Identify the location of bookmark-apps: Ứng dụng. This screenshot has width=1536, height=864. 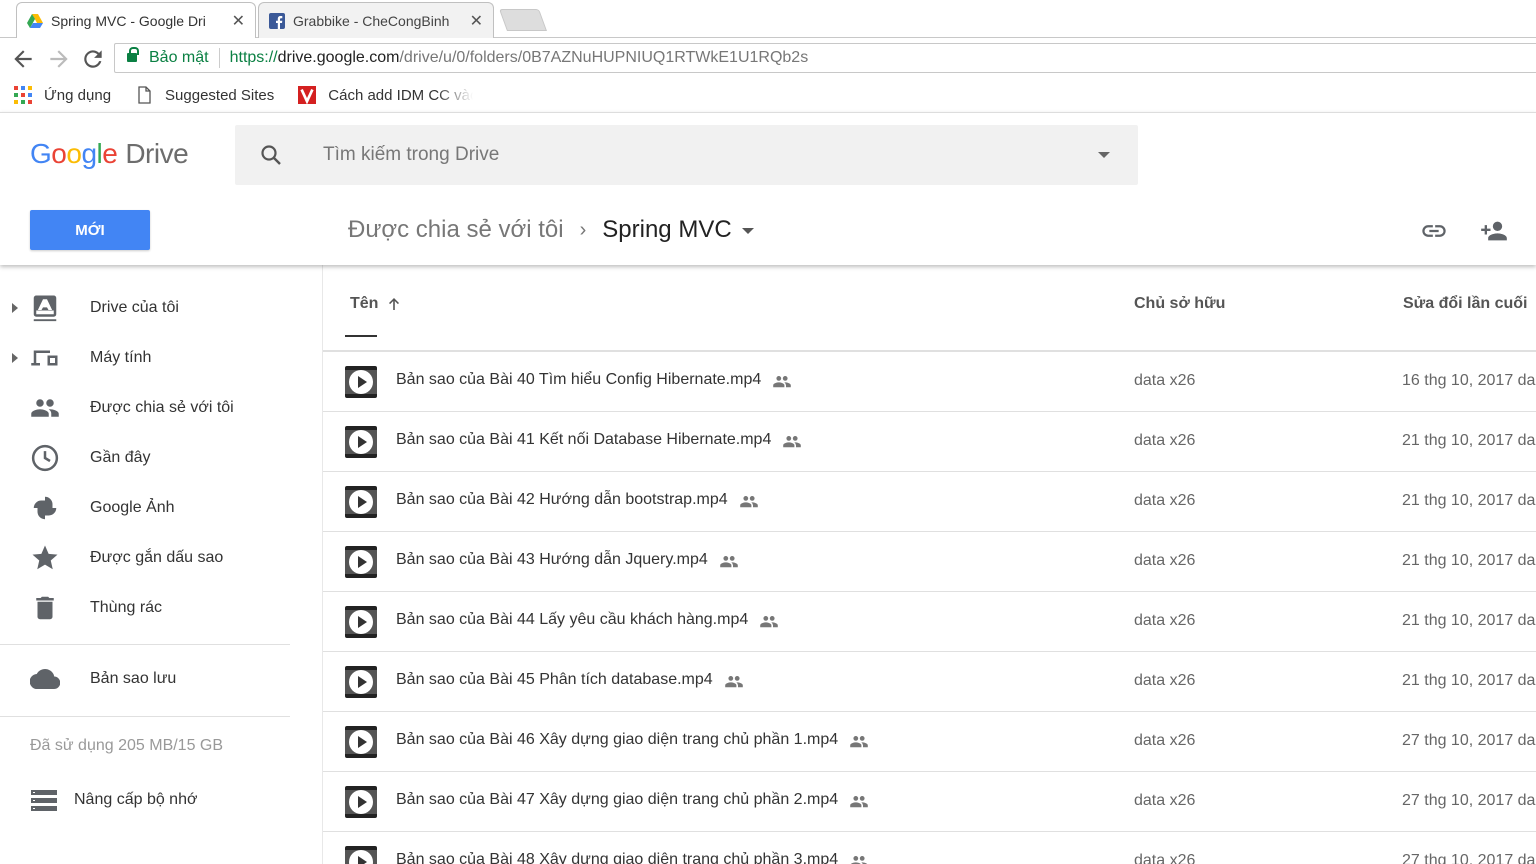
(62, 95).